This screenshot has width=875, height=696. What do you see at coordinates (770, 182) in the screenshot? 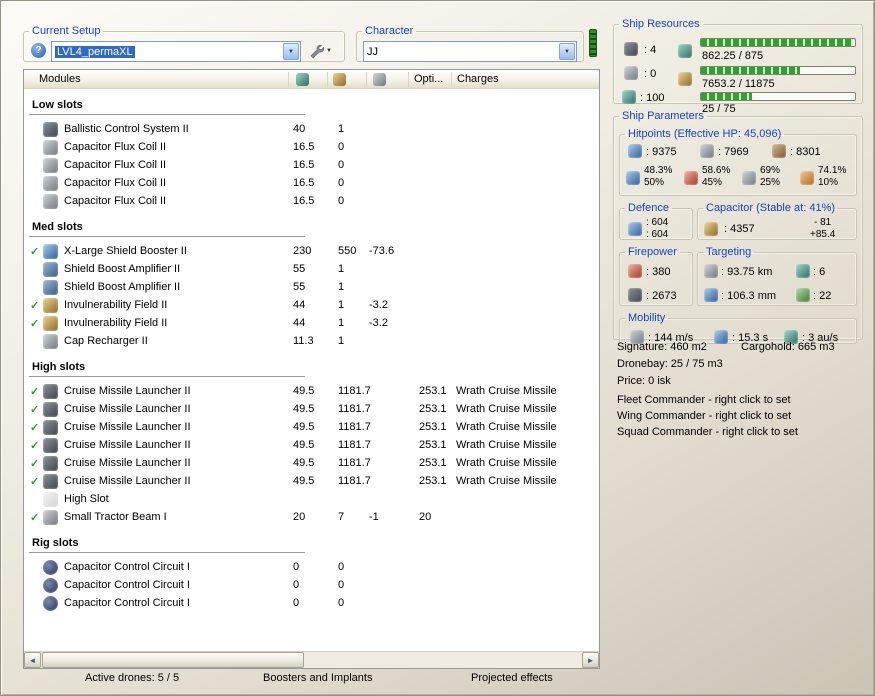
I see `kinetic-resist-bottom: 25%` at bounding box center [770, 182].